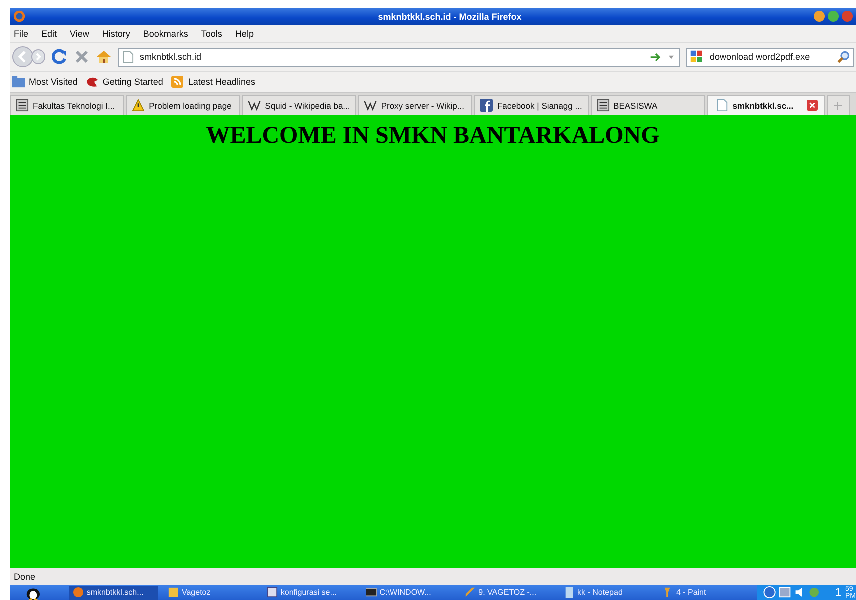 Image resolution: width=856 pixels, height=600 pixels. What do you see at coordinates (833, 16) in the screenshot?
I see `maximize-button` at bounding box center [833, 16].